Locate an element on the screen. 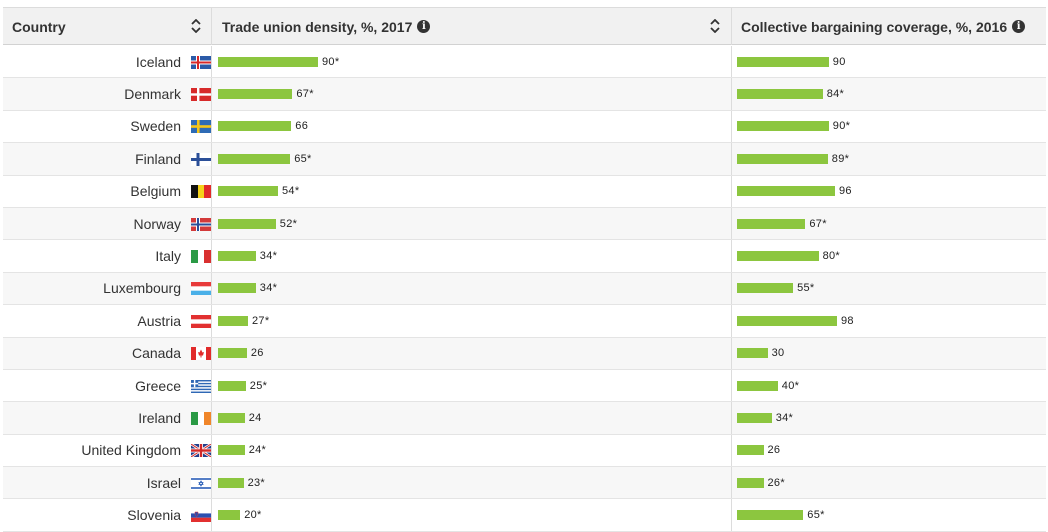 Image resolution: width=1048 pixels, height=532 pixels. country-cell: Finland is located at coordinates (107, 158).